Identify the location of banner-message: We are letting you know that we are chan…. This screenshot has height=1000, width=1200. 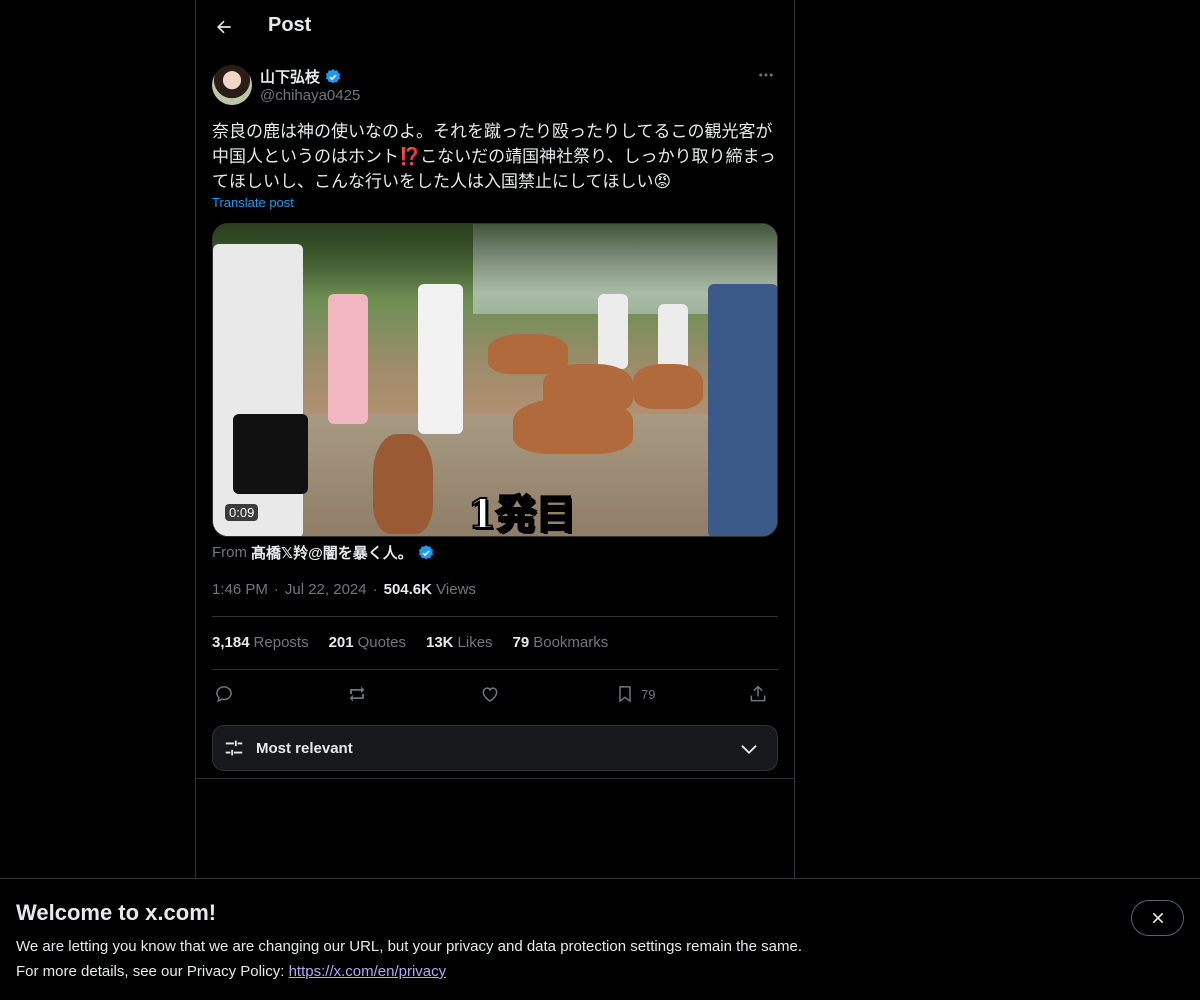
(409, 946).